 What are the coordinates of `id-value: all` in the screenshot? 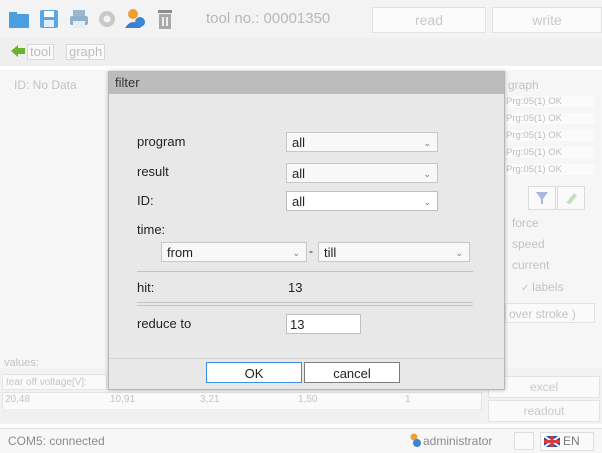 It's located at (299, 201).